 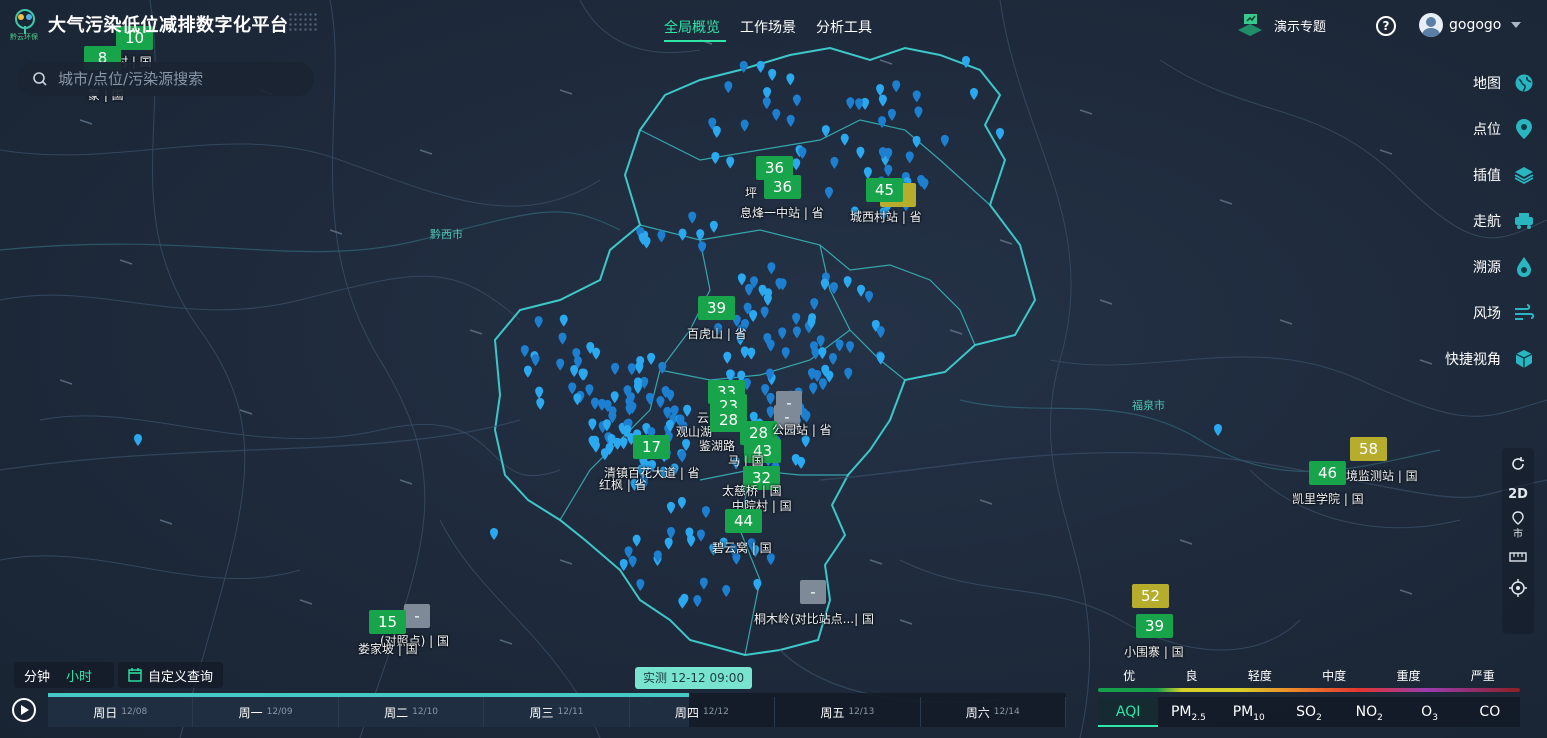 I want to click on tool-points: 点位, so click(x=1475, y=129).